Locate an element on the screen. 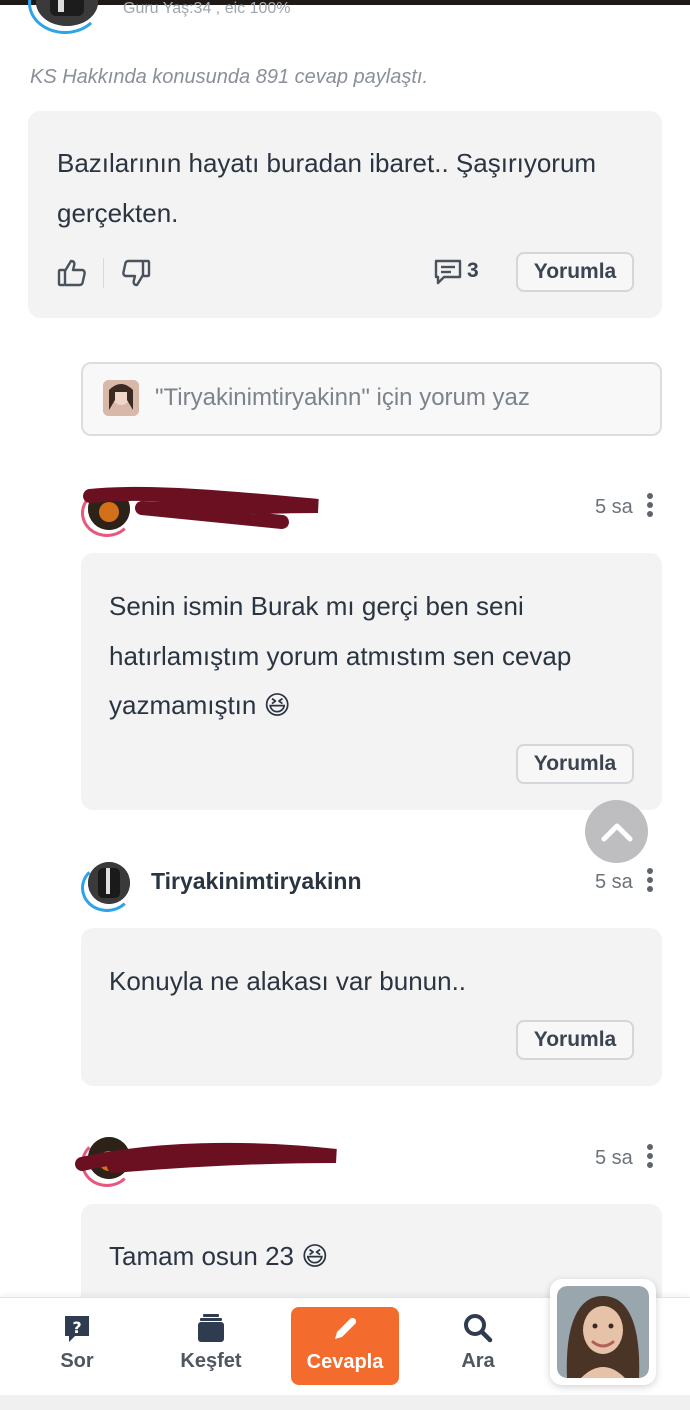 Image resolution: width=690 pixels, height=1410 pixels. current-user-avatar is located at coordinates (121, 398).